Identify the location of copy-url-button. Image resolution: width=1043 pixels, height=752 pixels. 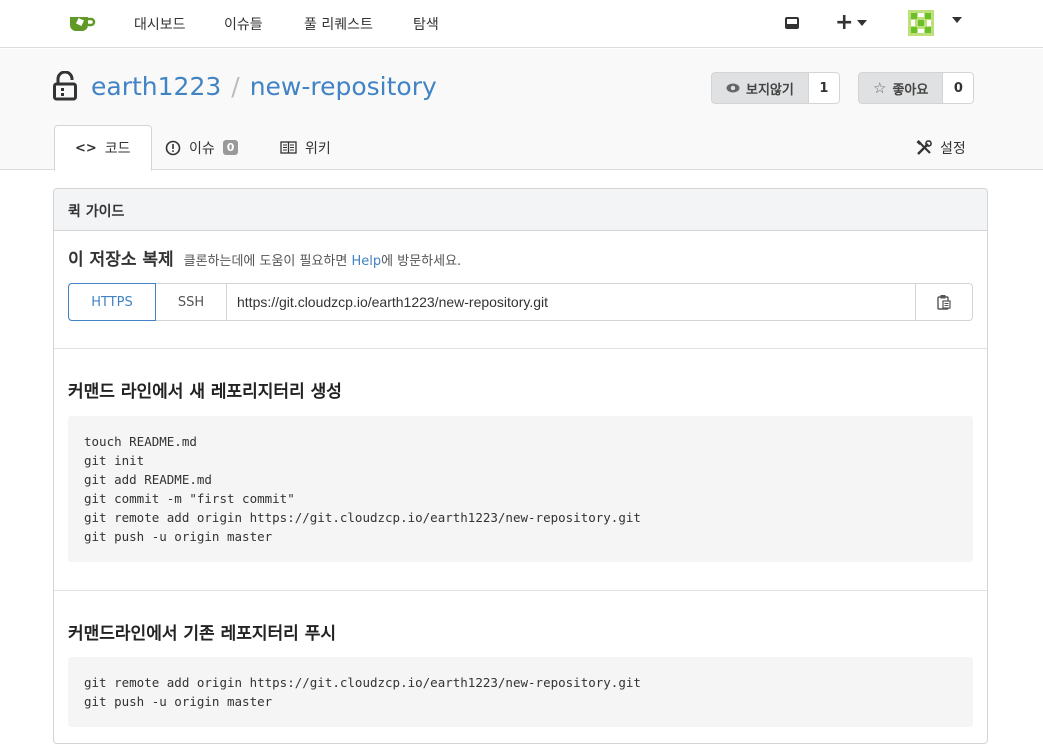
(943, 302).